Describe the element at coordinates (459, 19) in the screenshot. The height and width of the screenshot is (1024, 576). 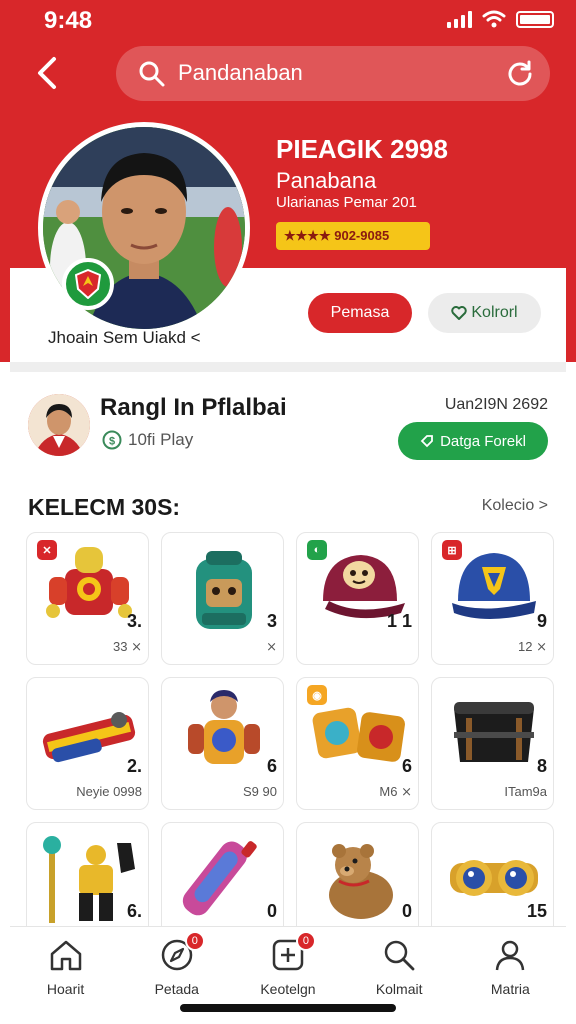
I see `signal-icon` at that location.